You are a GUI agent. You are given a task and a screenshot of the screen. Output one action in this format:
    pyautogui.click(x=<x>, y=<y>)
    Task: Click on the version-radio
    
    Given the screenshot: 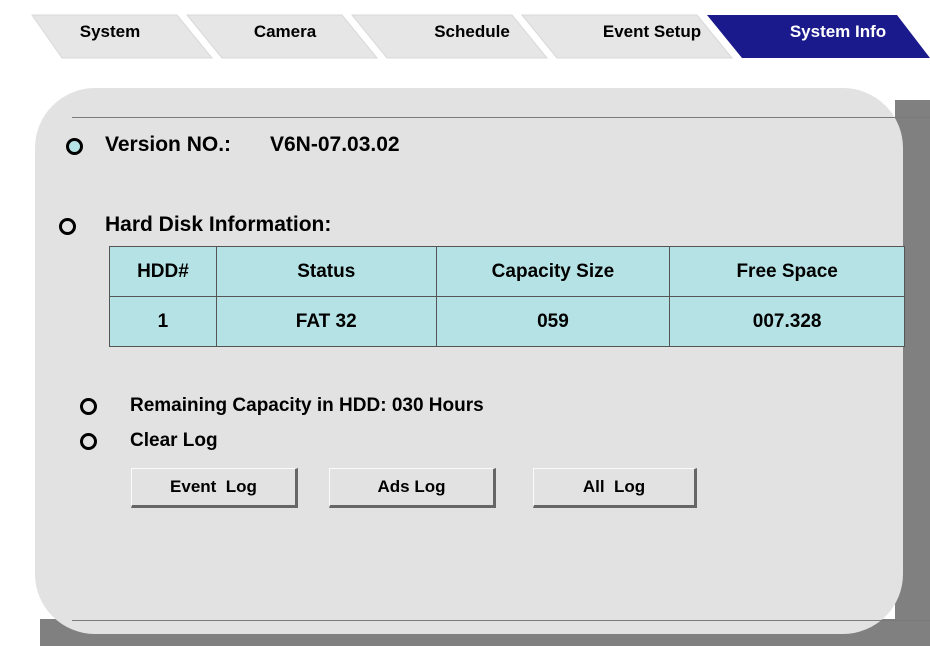 What is the action you would take?
    pyautogui.click(x=74, y=146)
    